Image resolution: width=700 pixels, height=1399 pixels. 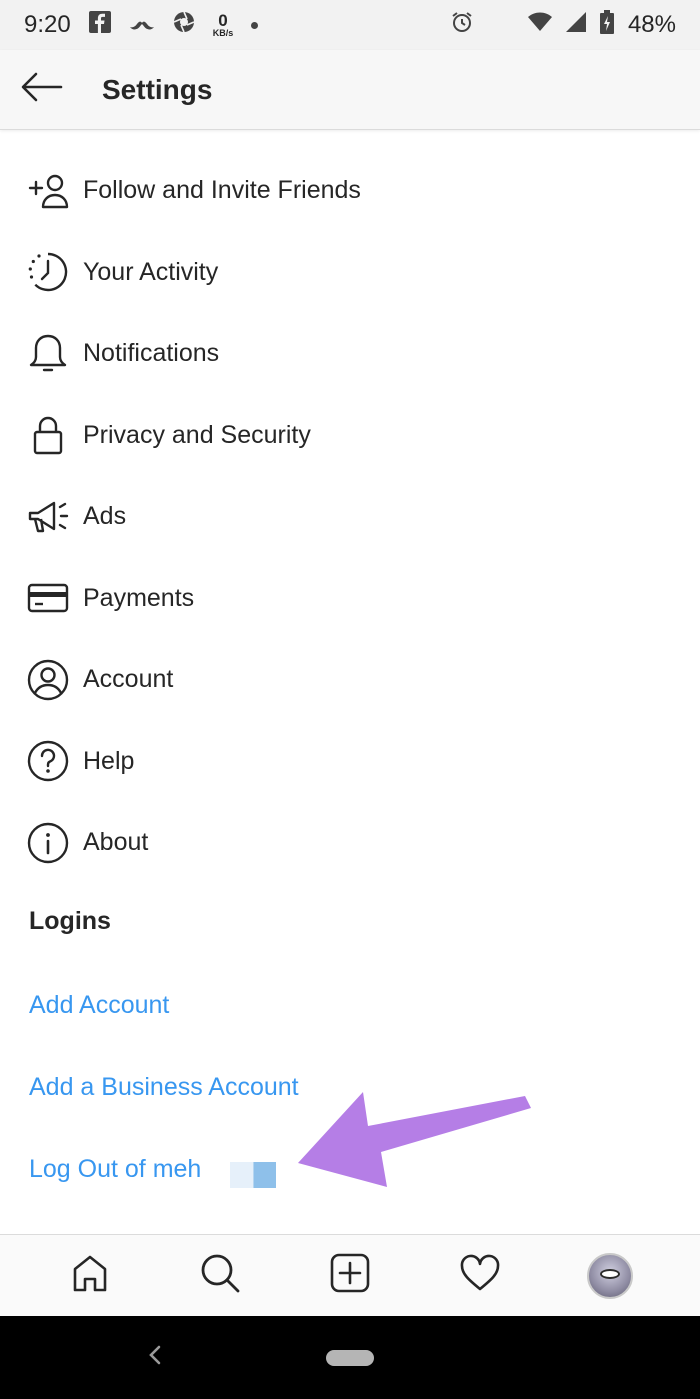 What do you see at coordinates (115, 1169) in the screenshot?
I see `log-out-link: Log Out of meh` at bounding box center [115, 1169].